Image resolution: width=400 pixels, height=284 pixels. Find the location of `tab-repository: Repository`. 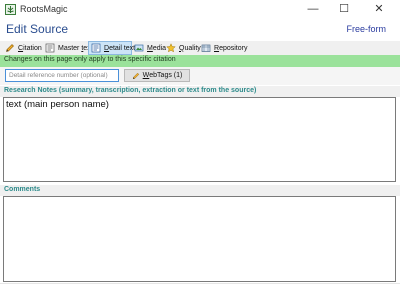

tab-repository: Repository is located at coordinates (223, 48).